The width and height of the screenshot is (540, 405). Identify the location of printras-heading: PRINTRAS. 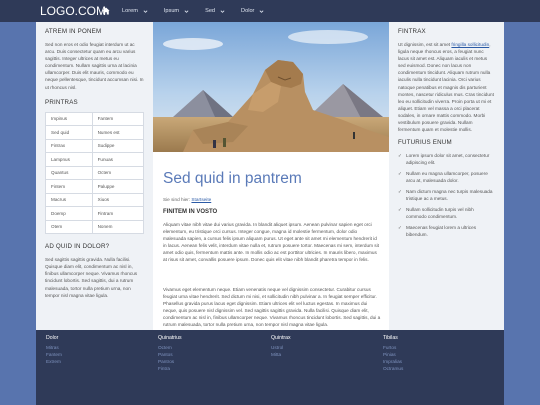
(61, 102).